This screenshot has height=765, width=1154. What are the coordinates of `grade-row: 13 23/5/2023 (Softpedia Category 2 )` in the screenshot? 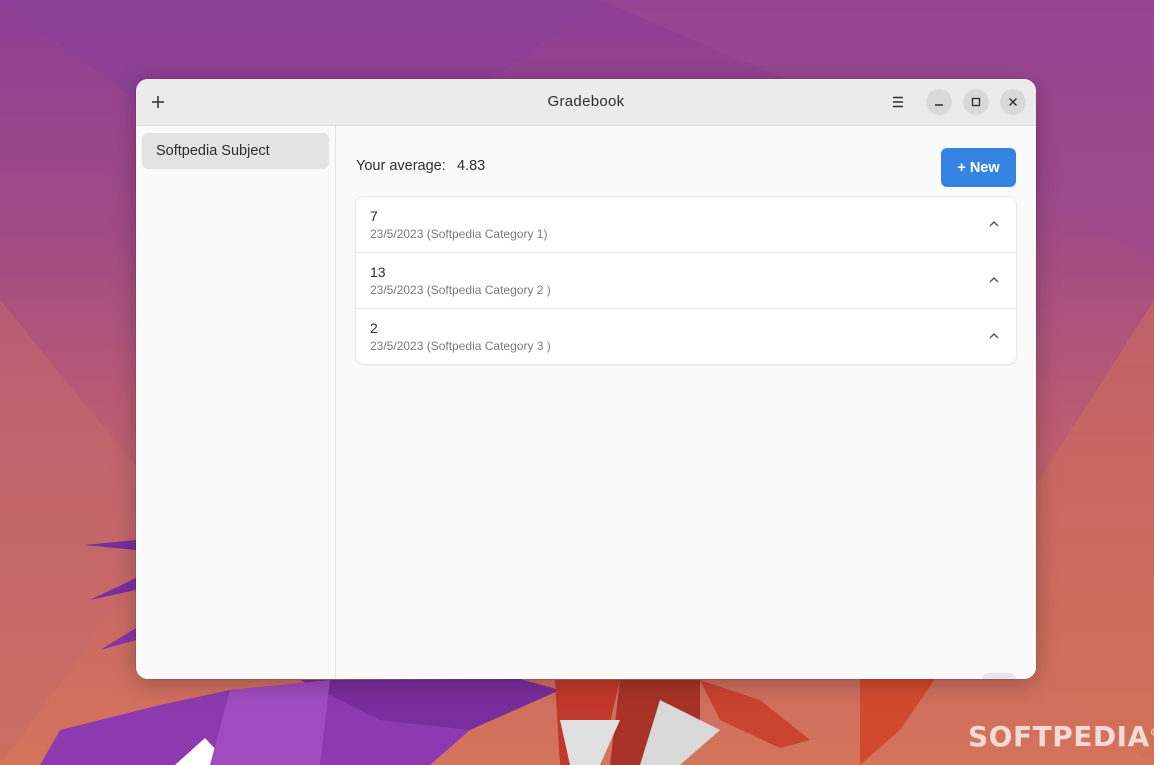 It's located at (686, 281).